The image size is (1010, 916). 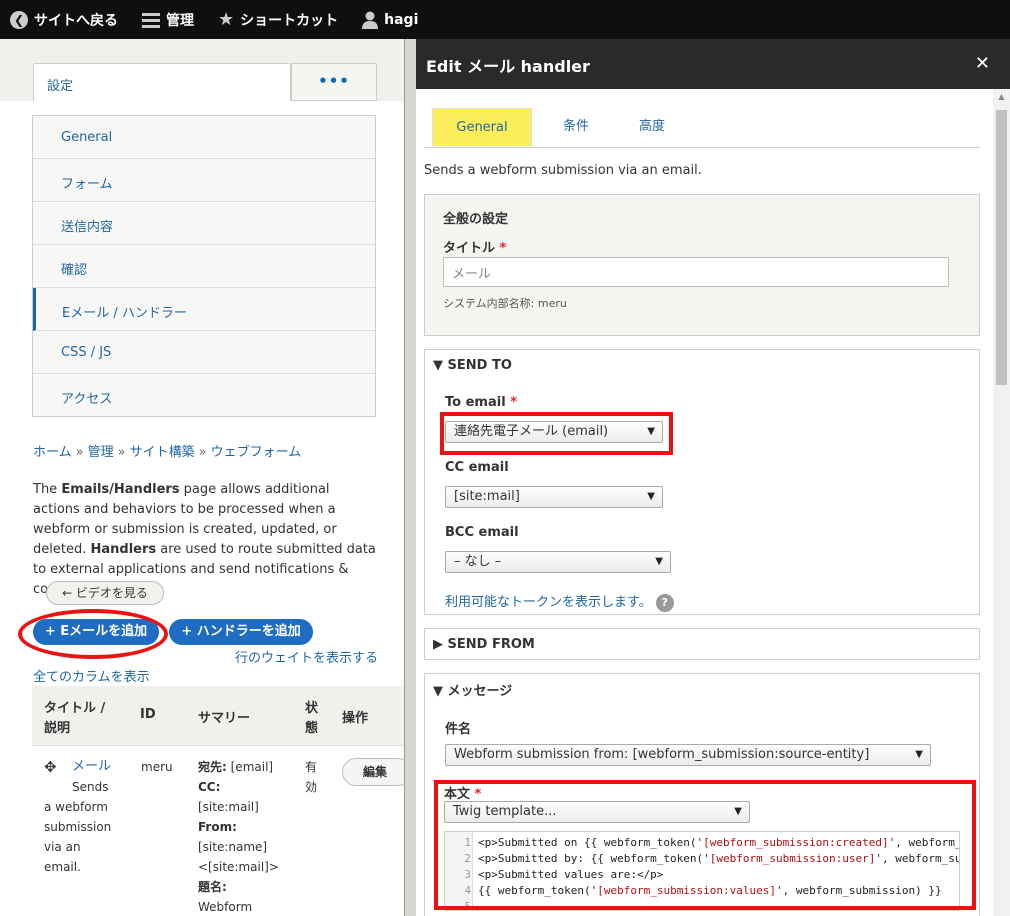 I want to click on title-input: メール, so click(x=696, y=272).